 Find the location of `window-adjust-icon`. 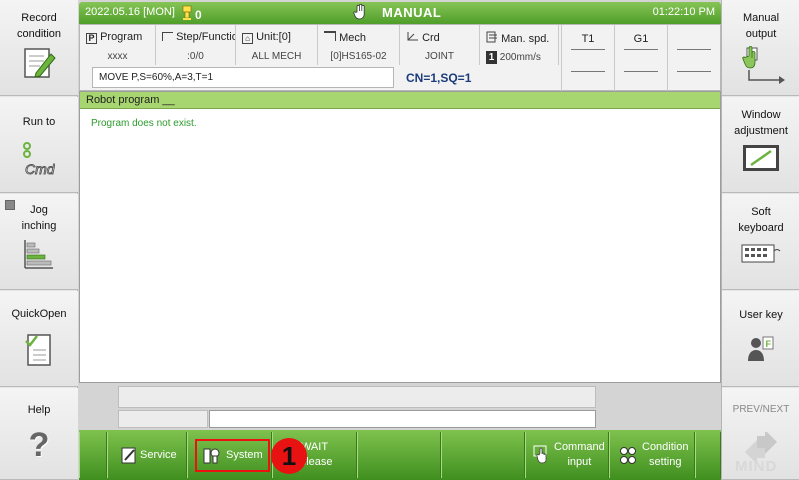

window-adjust-icon is located at coordinates (761, 158).